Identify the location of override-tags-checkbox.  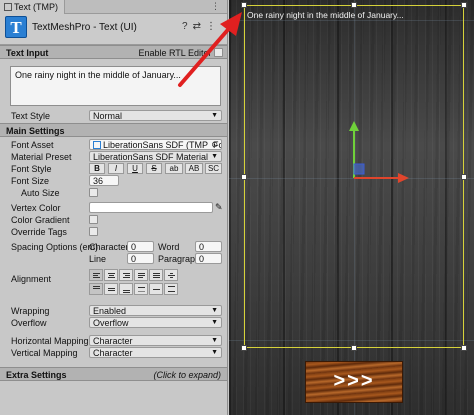
(93, 231).